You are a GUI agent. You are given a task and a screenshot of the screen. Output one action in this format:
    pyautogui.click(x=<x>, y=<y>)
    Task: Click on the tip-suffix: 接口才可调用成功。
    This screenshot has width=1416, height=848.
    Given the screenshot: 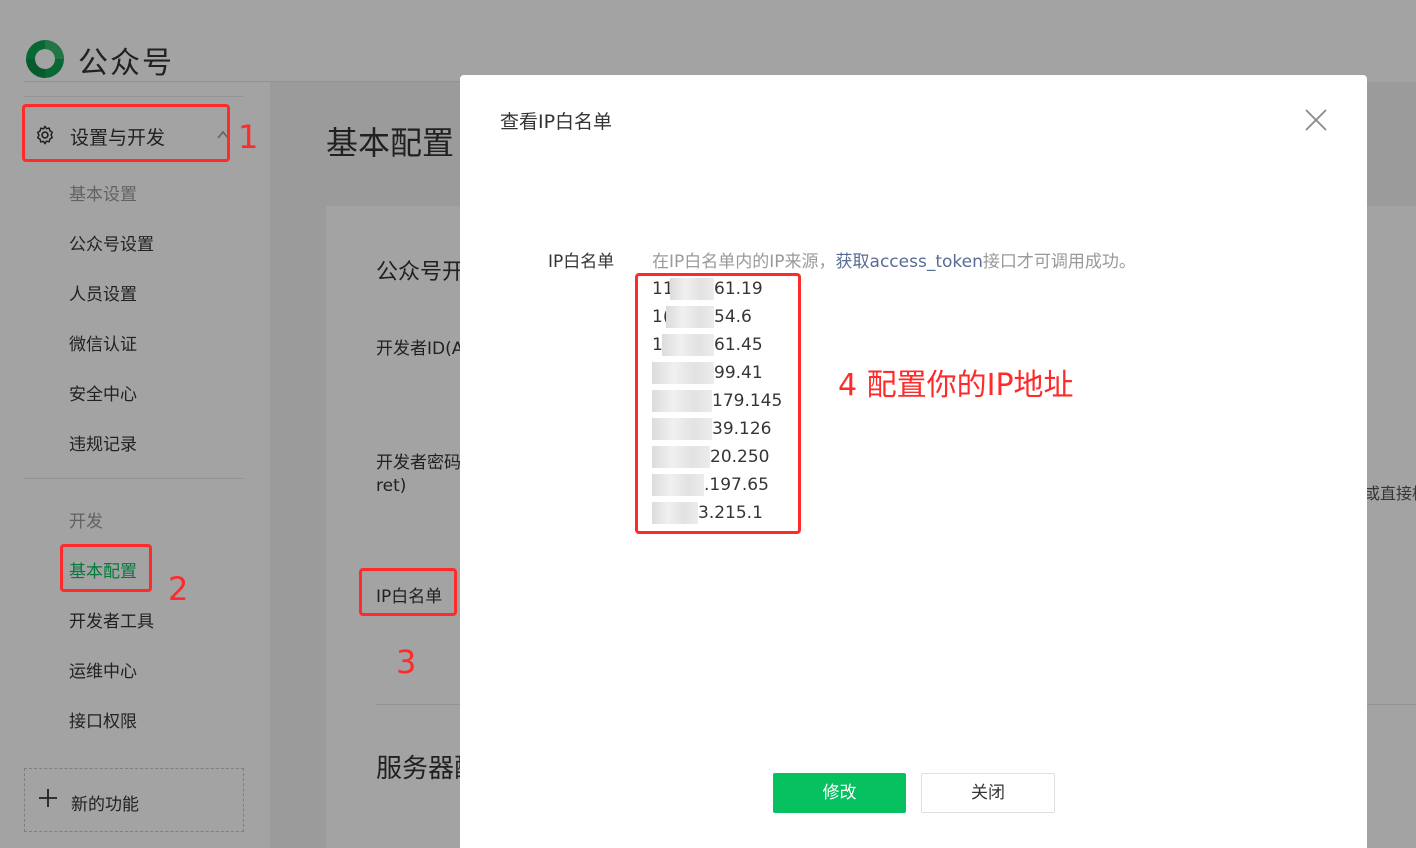 What is the action you would take?
    pyautogui.click(x=1059, y=262)
    